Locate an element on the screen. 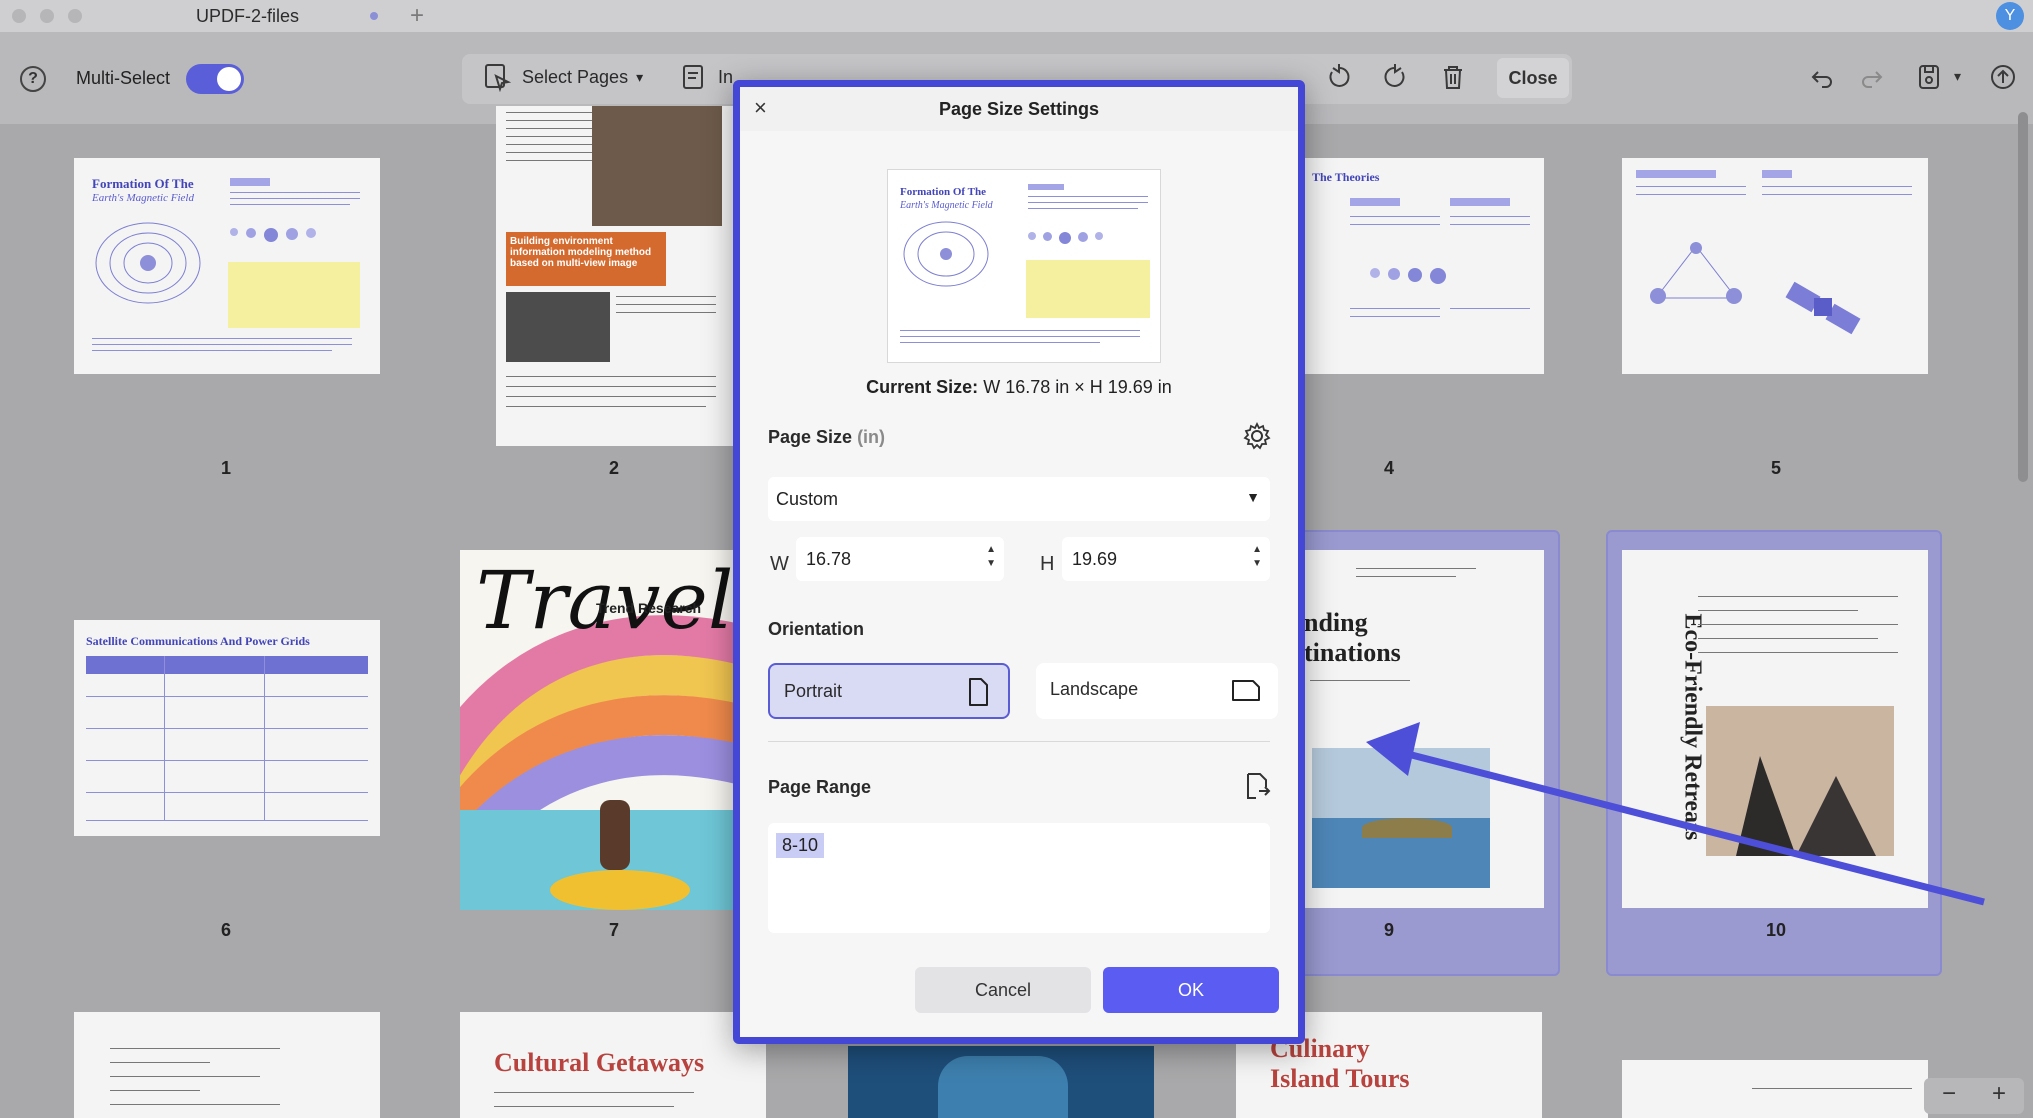 The image size is (2033, 1118). chevron-down-icon: ▼ is located at coordinates (1253, 497).